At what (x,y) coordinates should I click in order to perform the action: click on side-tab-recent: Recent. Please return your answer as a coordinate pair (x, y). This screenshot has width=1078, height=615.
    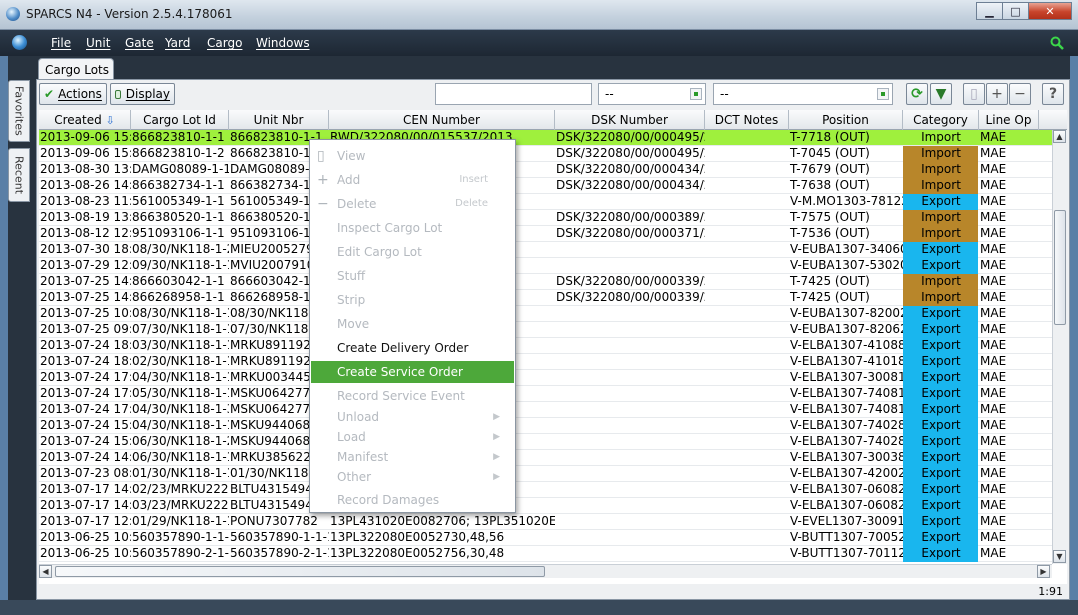
    Looking at the image, I should click on (19, 175).